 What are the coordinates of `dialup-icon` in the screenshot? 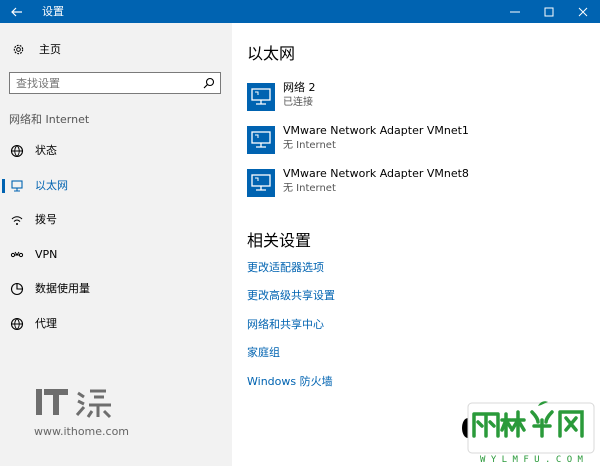 It's located at (17, 220).